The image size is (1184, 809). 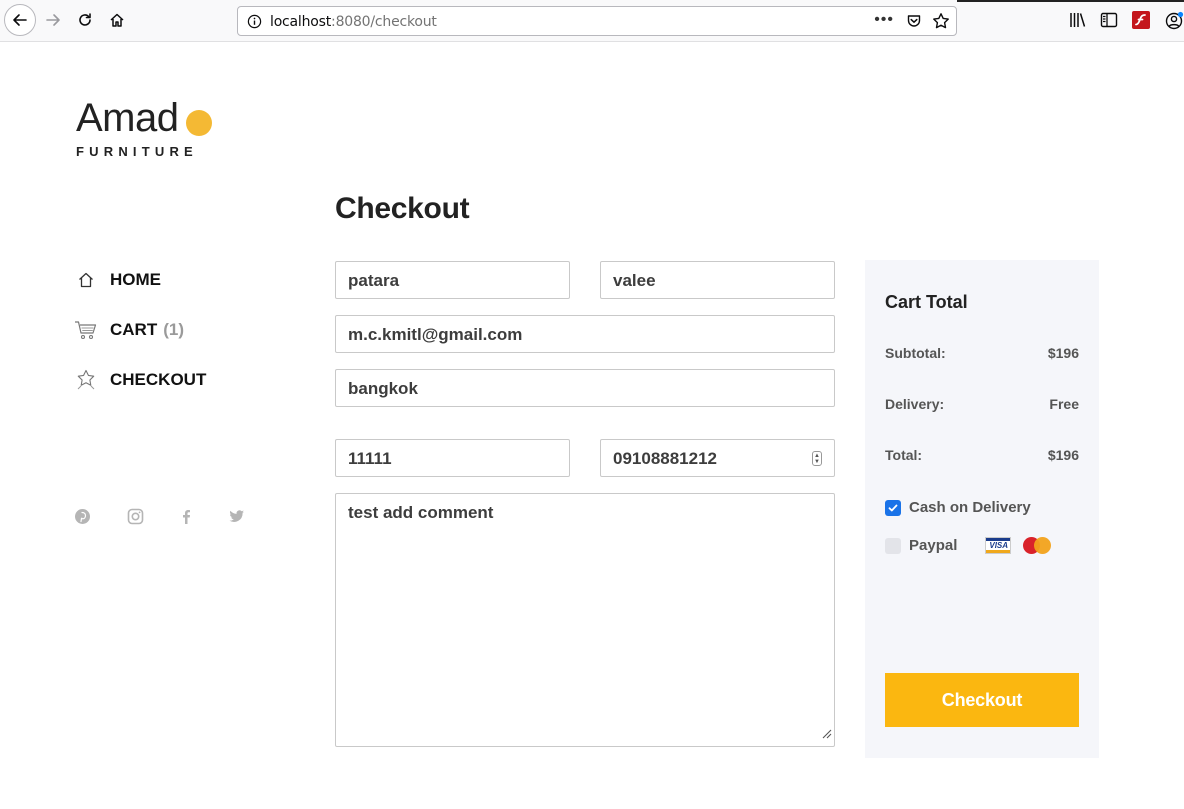 What do you see at coordinates (137, 151) in the screenshot?
I see `brand-tagline: FURNITURE` at bounding box center [137, 151].